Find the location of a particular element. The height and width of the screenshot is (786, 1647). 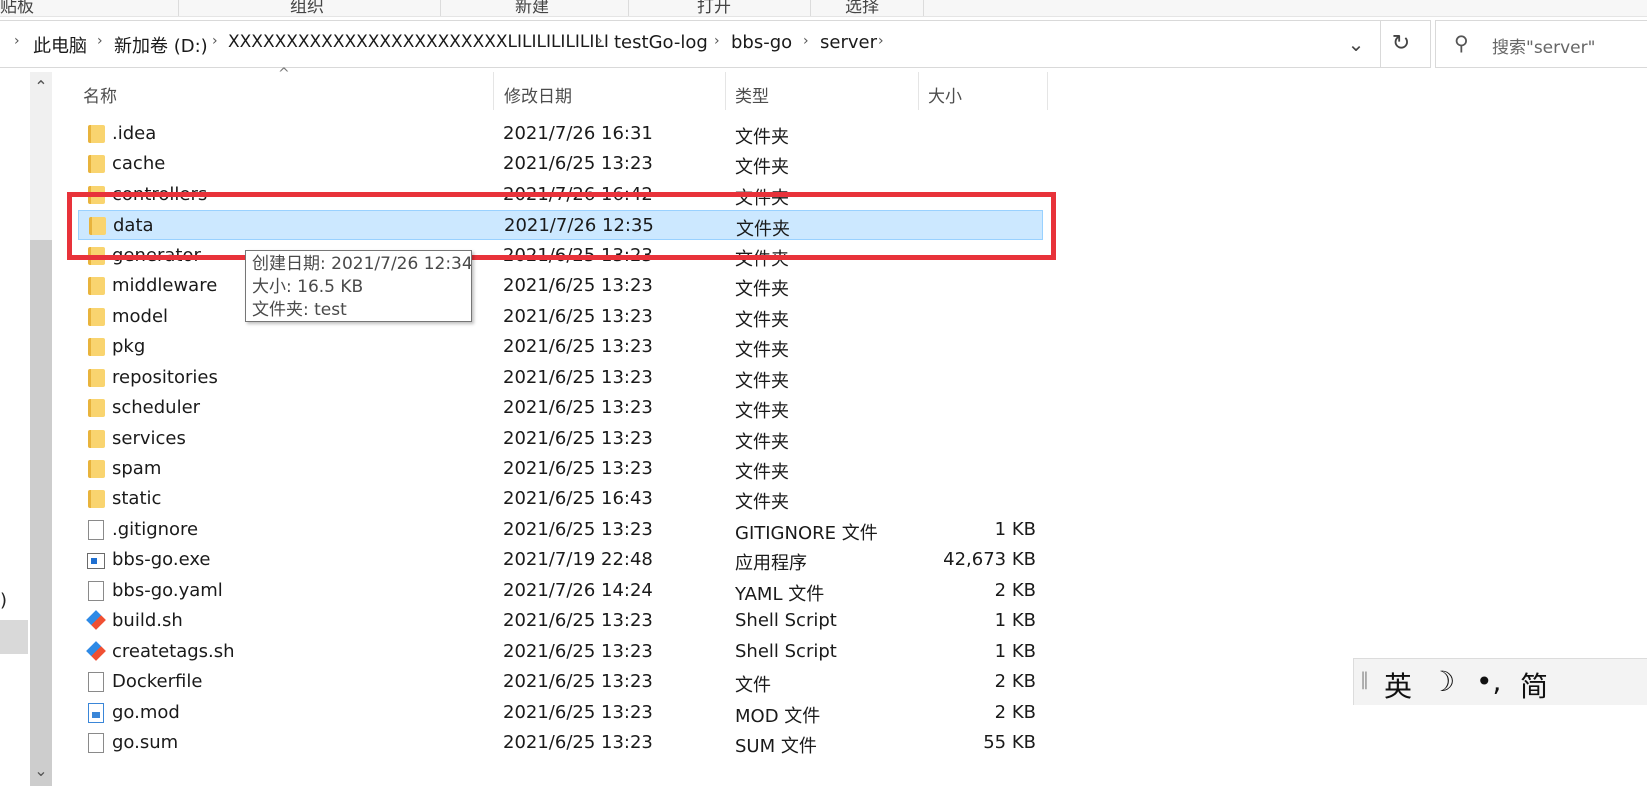

ime-punctuation-toggle: •, is located at coordinates (1488, 681).